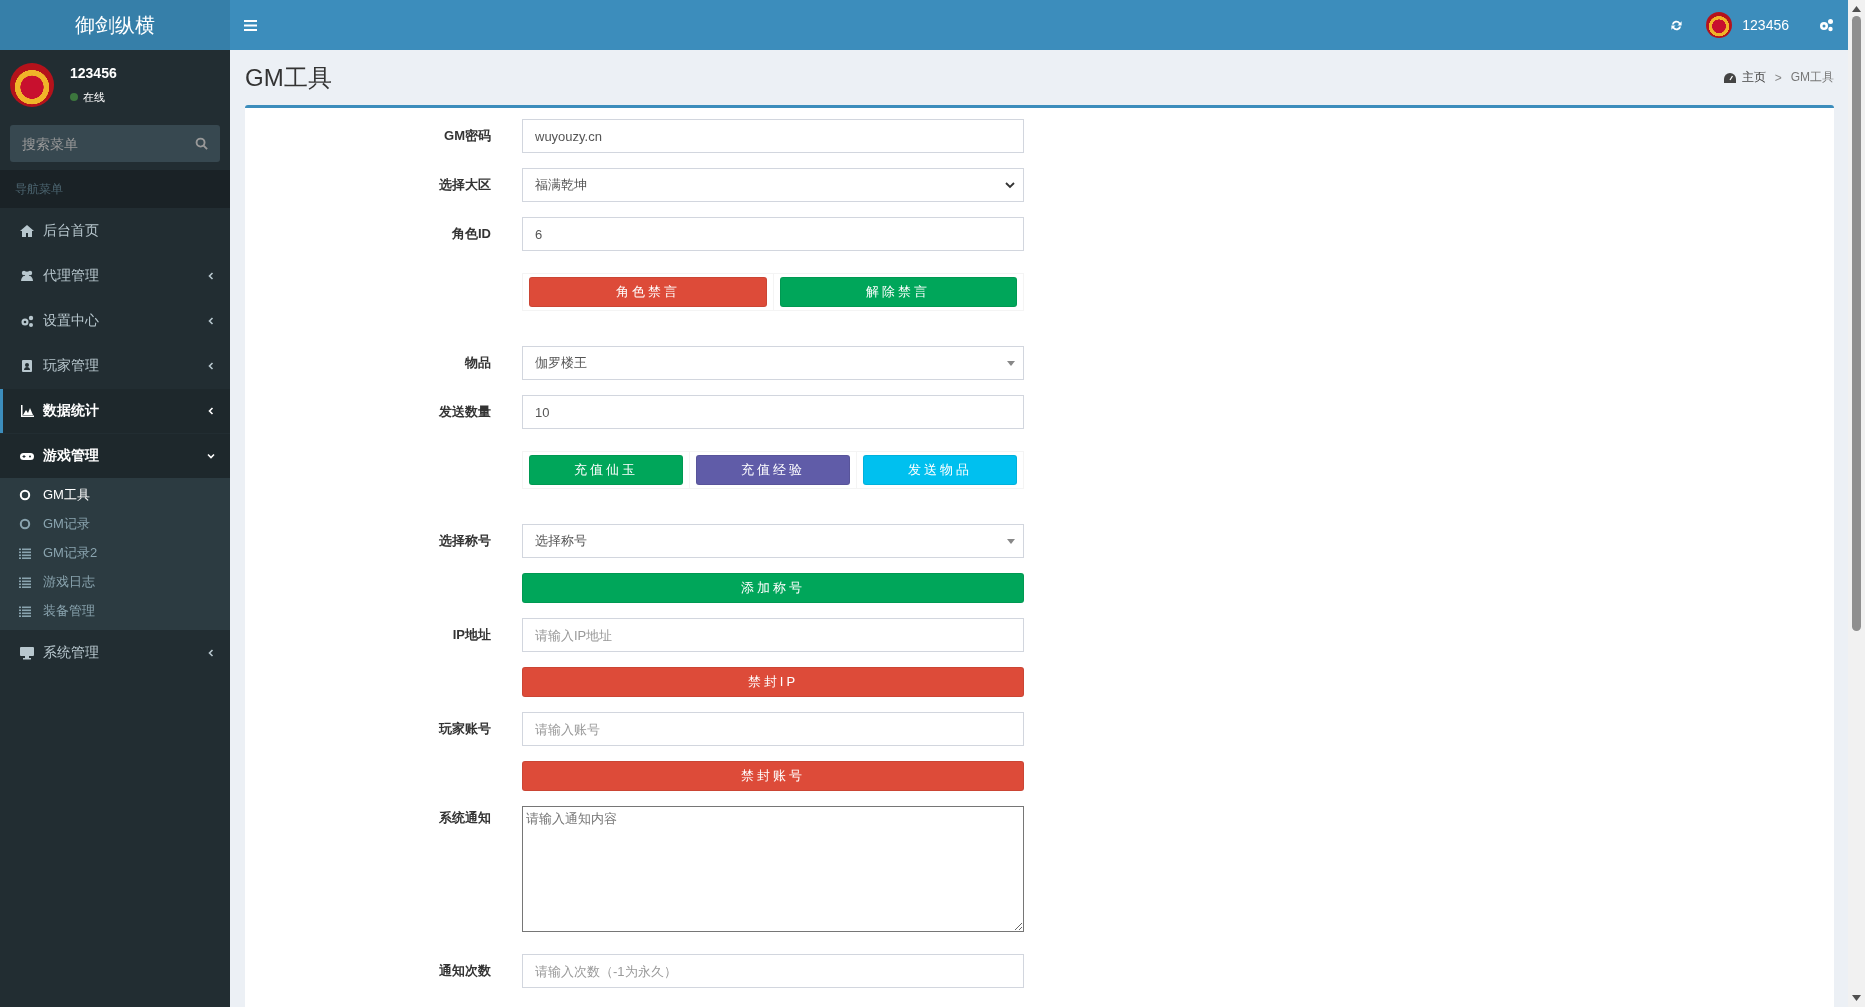 The image size is (1865, 1007). I want to click on menu-item: 玩家管理, so click(115, 366).